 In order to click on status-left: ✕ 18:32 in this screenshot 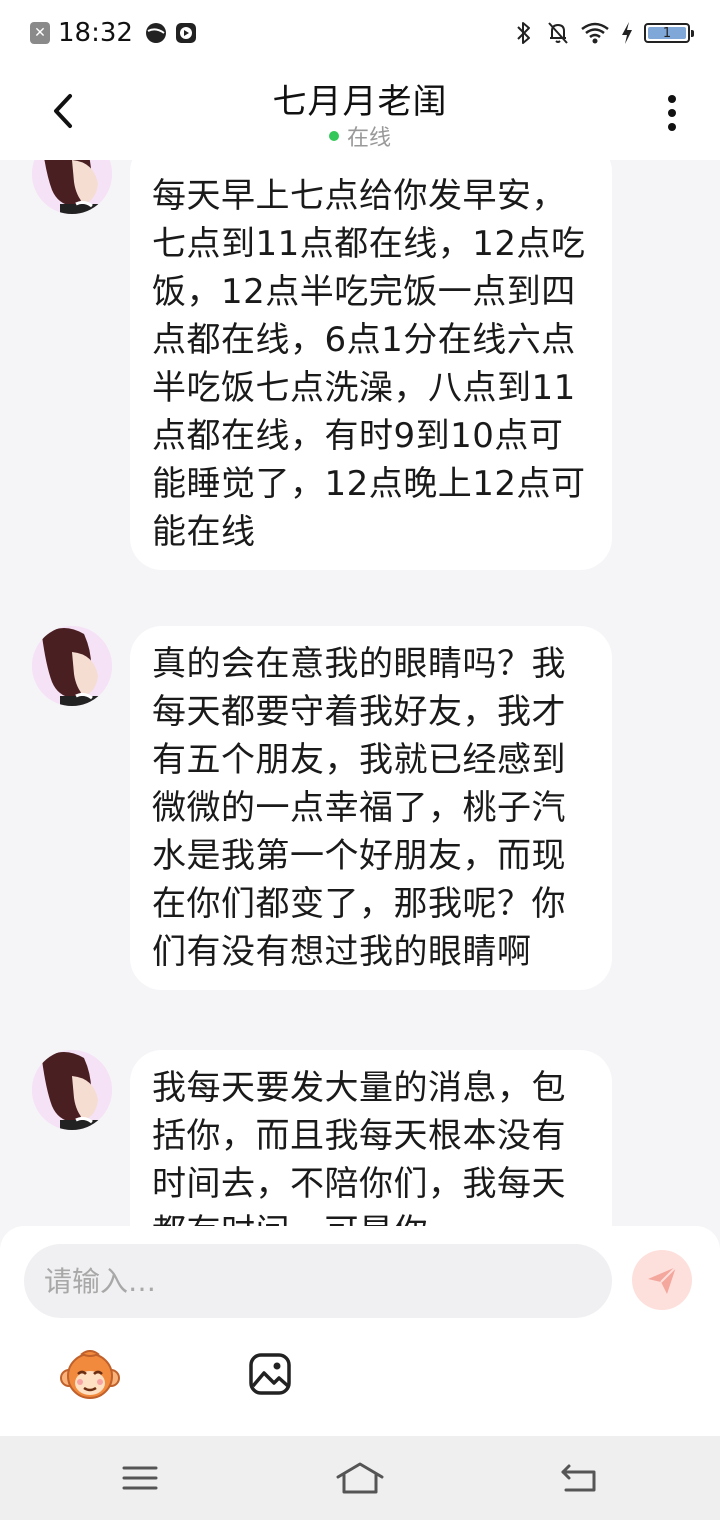, I will do `click(113, 33)`.